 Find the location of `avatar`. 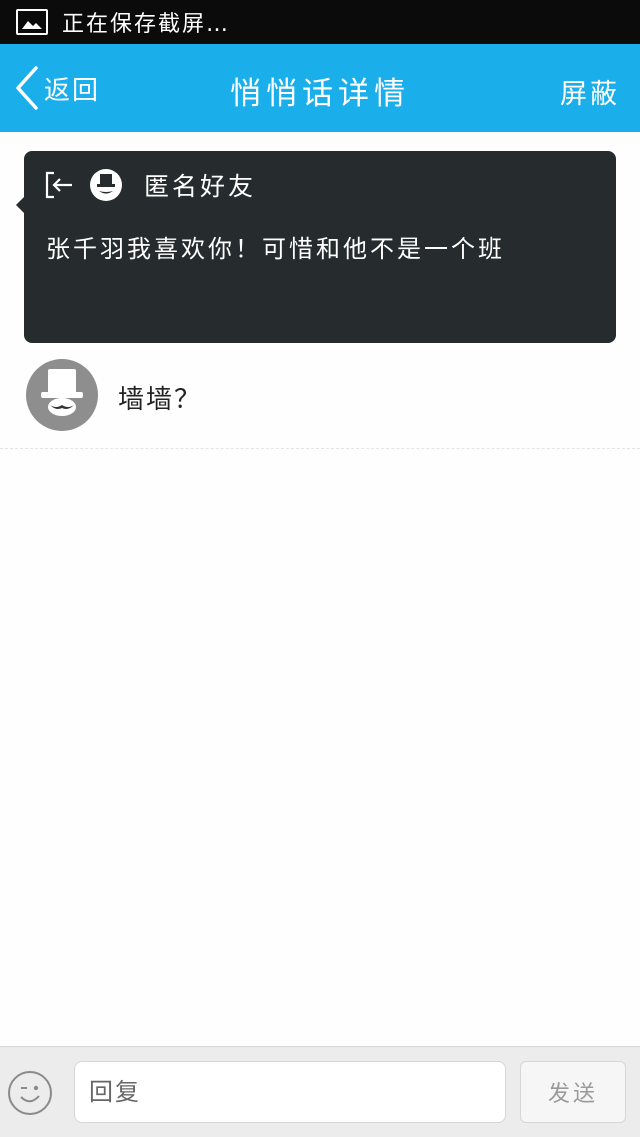

avatar is located at coordinates (62, 395).